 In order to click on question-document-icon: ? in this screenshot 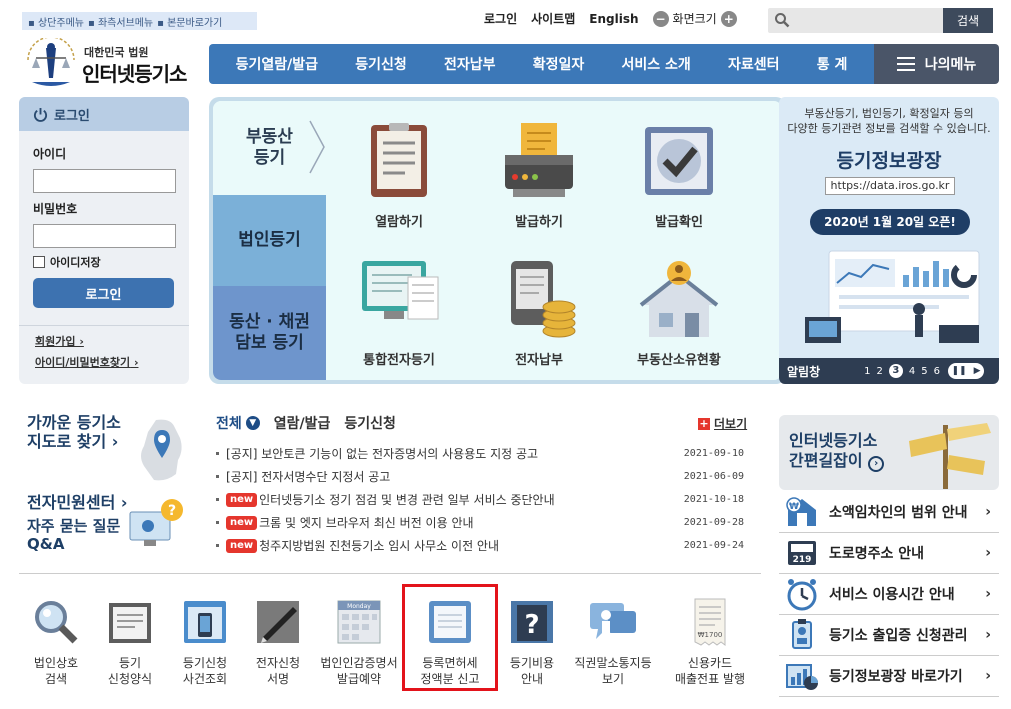, I will do `click(532, 622)`.